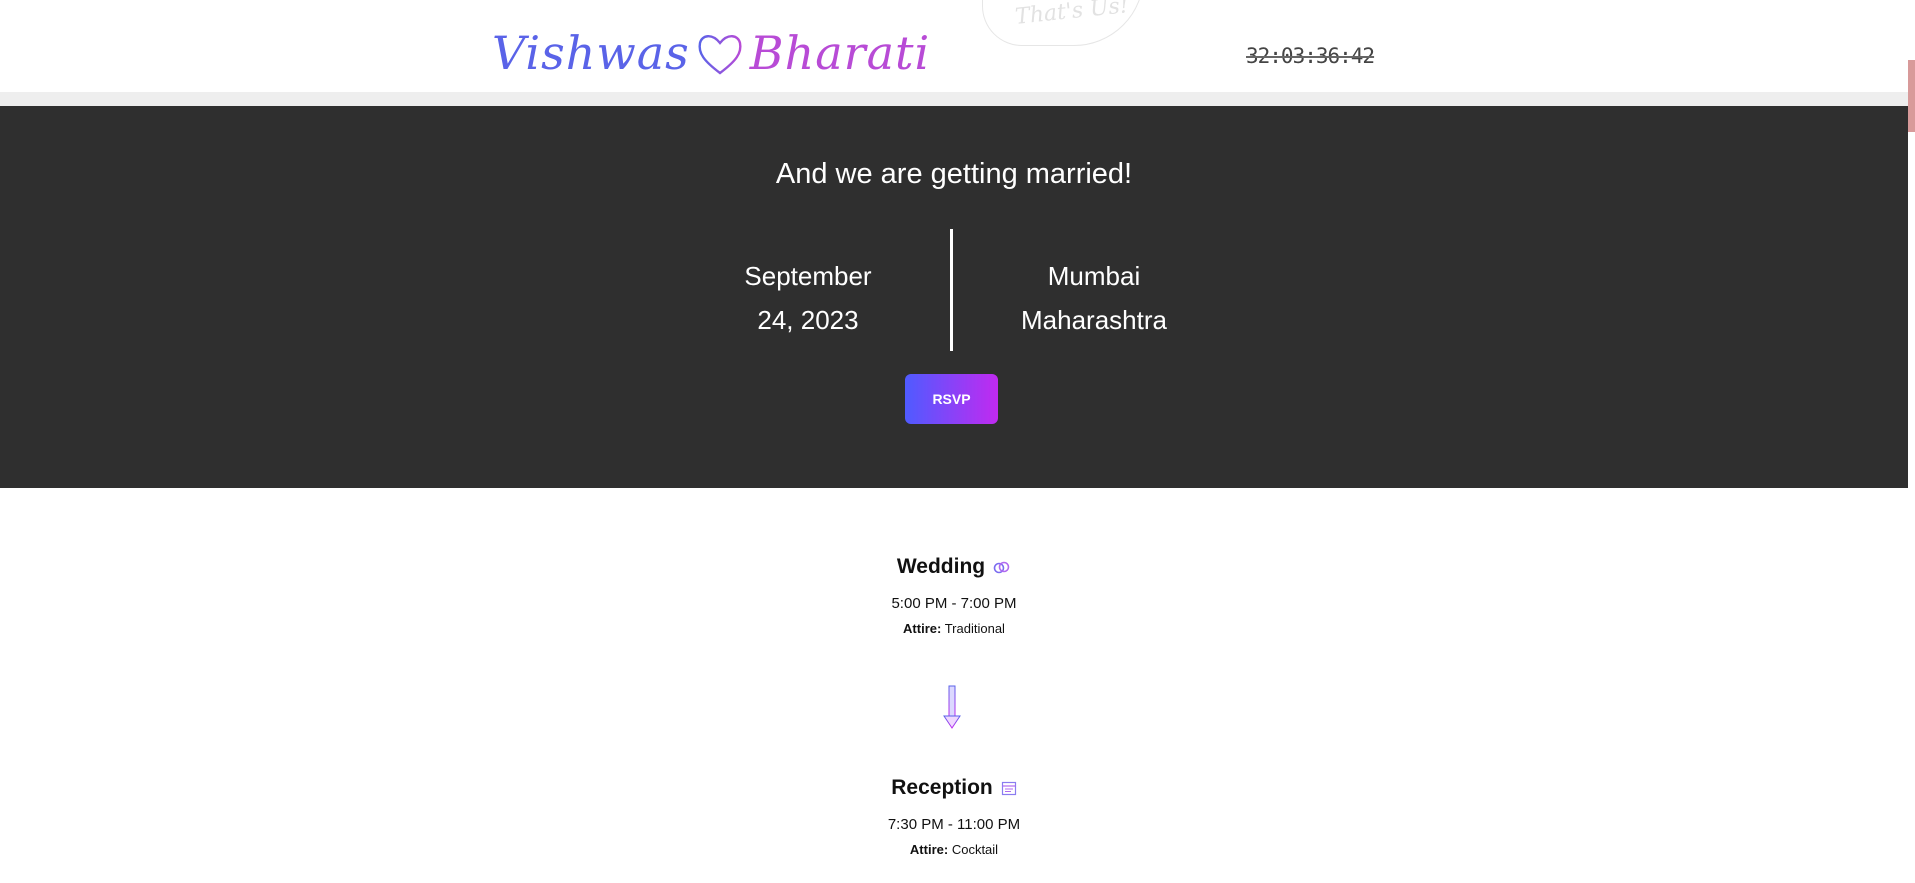  I want to click on event-title-wrap: Reception, so click(954, 788).